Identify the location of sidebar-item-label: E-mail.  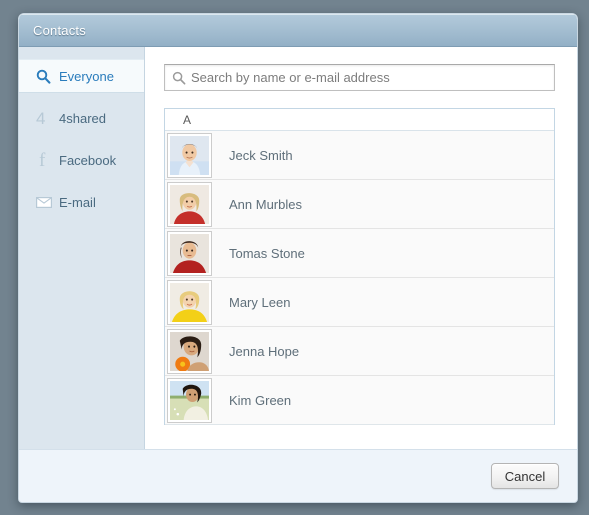
(77, 202).